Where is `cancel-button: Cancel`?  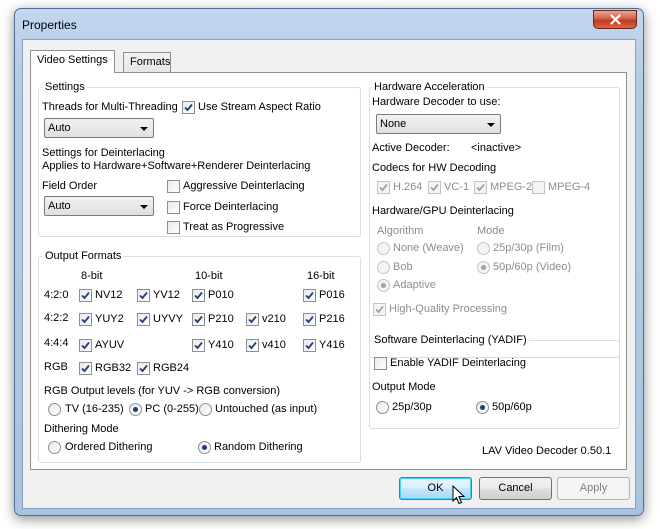 cancel-button: Cancel is located at coordinates (515, 488).